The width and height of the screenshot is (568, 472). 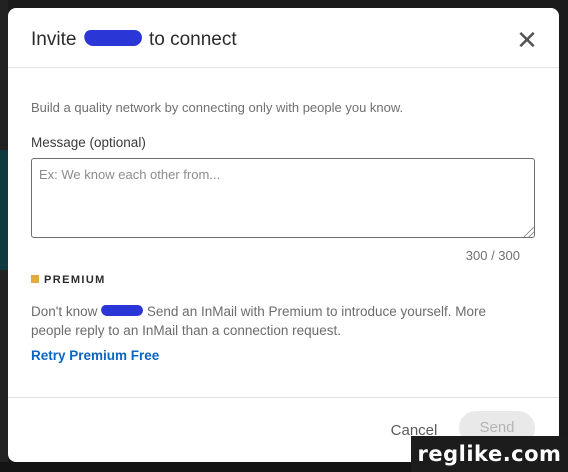 I want to click on title-suffix: to connect, so click(x=192, y=39).